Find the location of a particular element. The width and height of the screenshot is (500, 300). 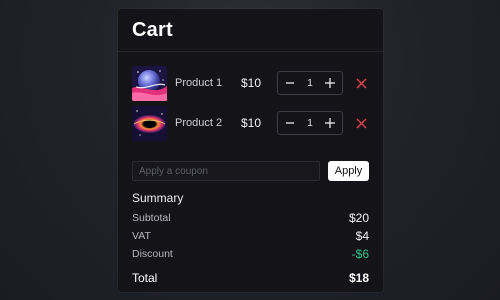

coupon-input is located at coordinates (226, 171).